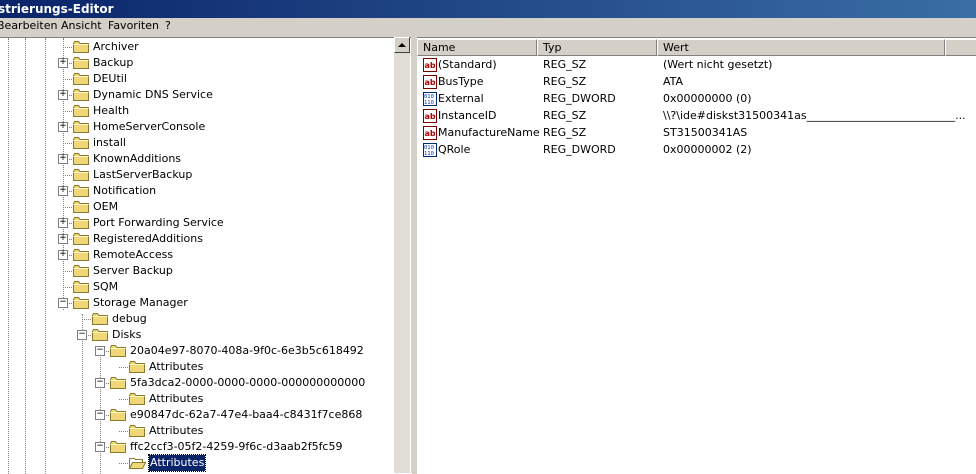  I want to click on svg-text: 110, so click(429, 103).